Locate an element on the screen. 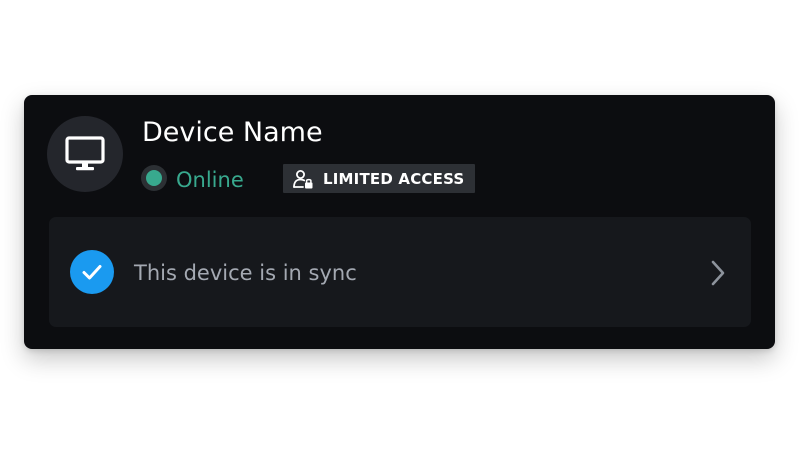 This screenshot has width=800, height=450. access-badge: LIMITED ACCESS is located at coordinates (379, 178).